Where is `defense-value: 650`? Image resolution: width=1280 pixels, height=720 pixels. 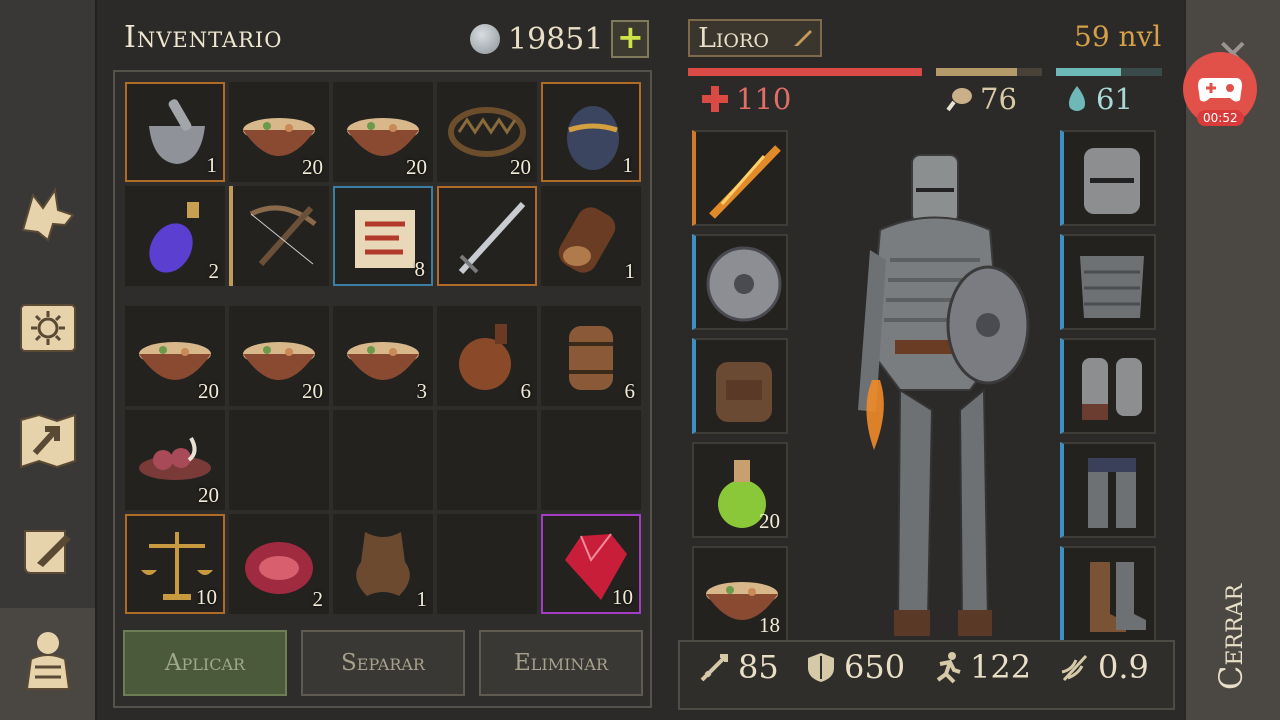 defense-value: 650 is located at coordinates (875, 667).